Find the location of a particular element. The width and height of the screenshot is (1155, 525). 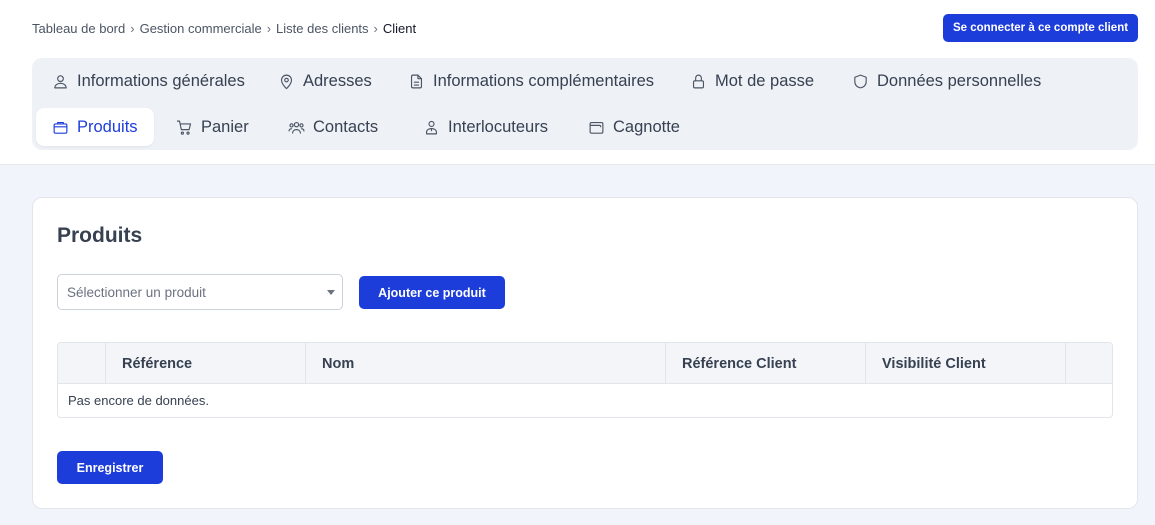

document-icon is located at coordinates (416, 81).